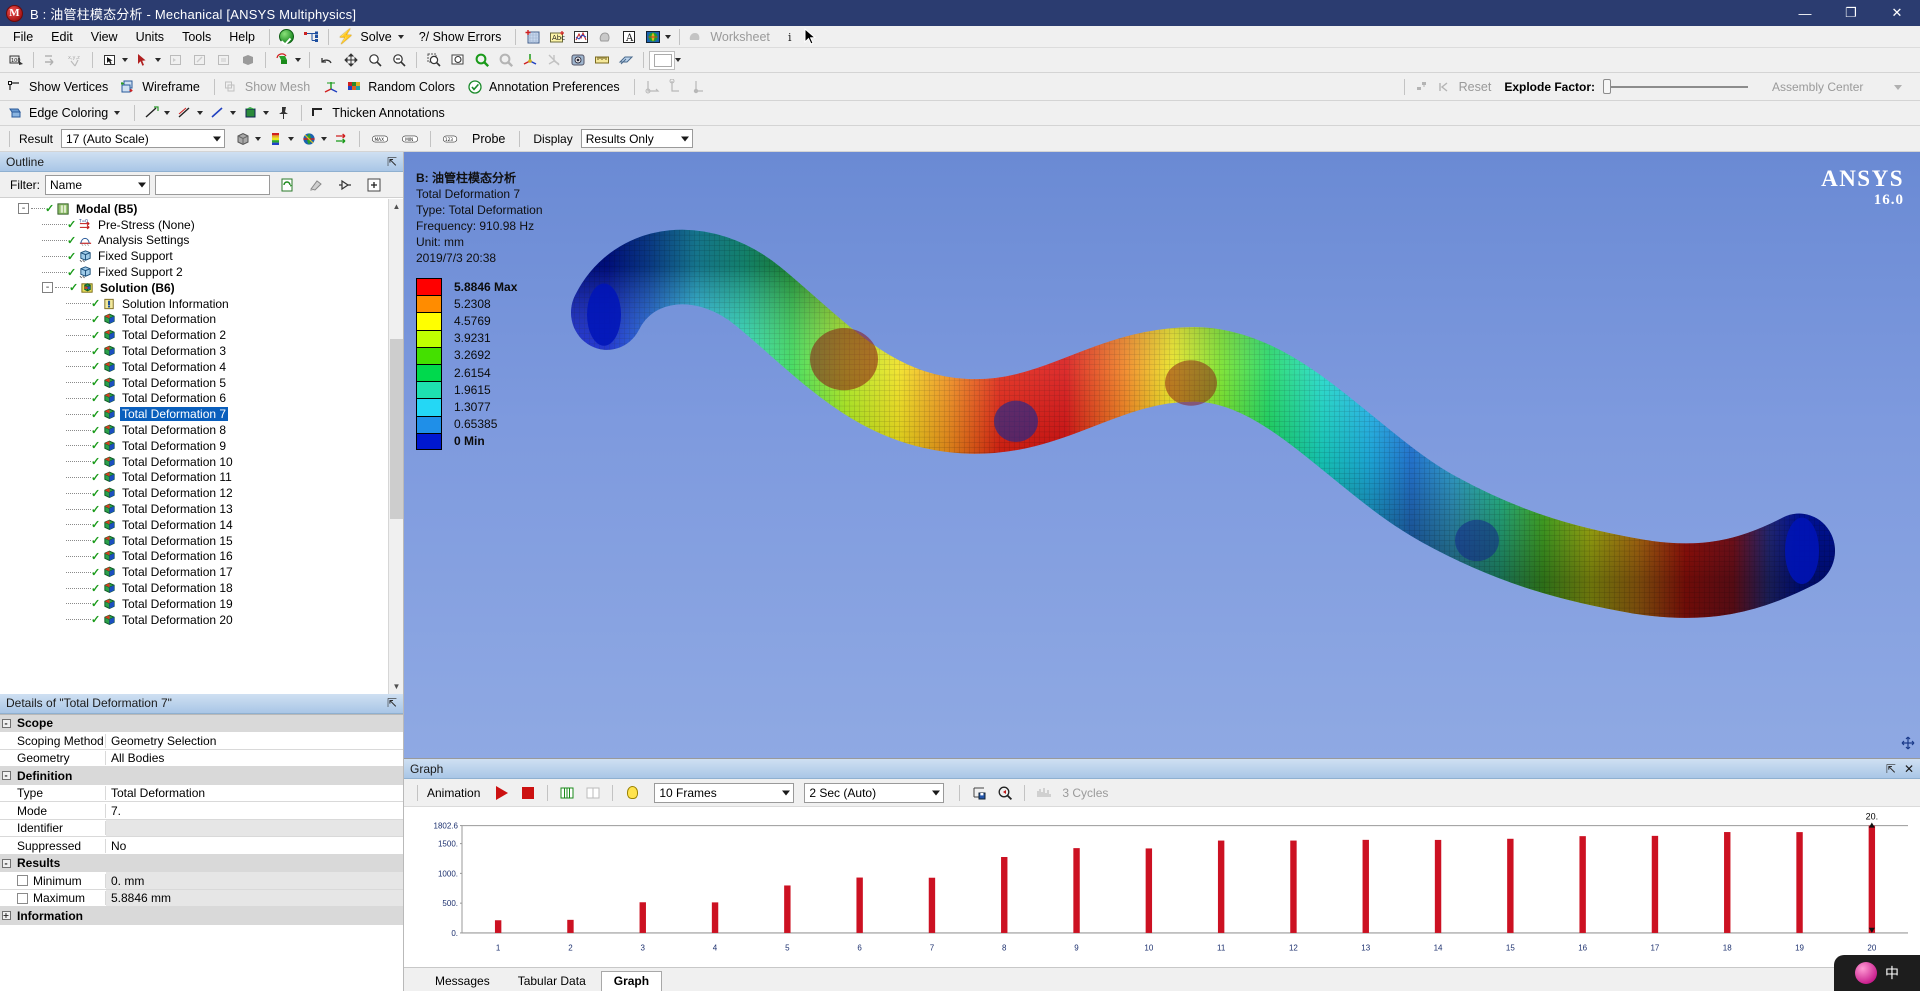  Describe the element at coordinates (546, 86) in the screenshot. I see `annotation-preferences-button: Annotation Preferences` at that location.